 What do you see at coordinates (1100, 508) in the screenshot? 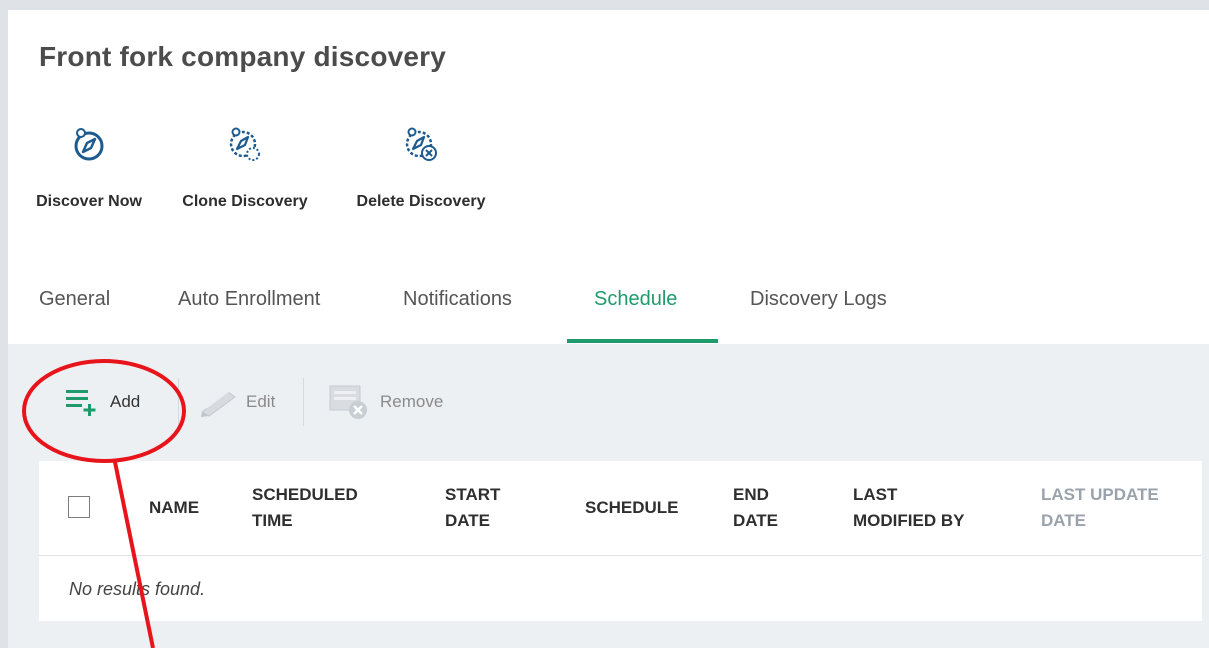
I see `column-header-last-update-date: LAST UPDATE DATE` at bounding box center [1100, 508].